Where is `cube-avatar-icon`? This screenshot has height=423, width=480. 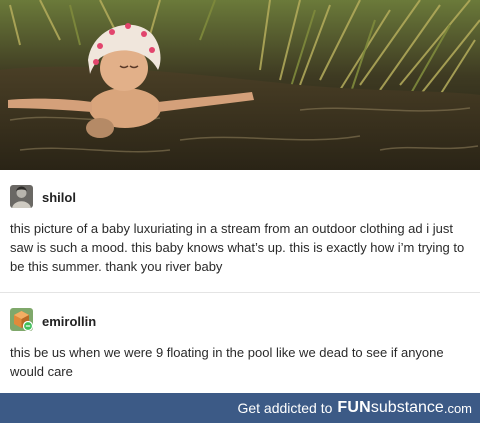 cube-avatar-icon is located at coordinates (21, 319).